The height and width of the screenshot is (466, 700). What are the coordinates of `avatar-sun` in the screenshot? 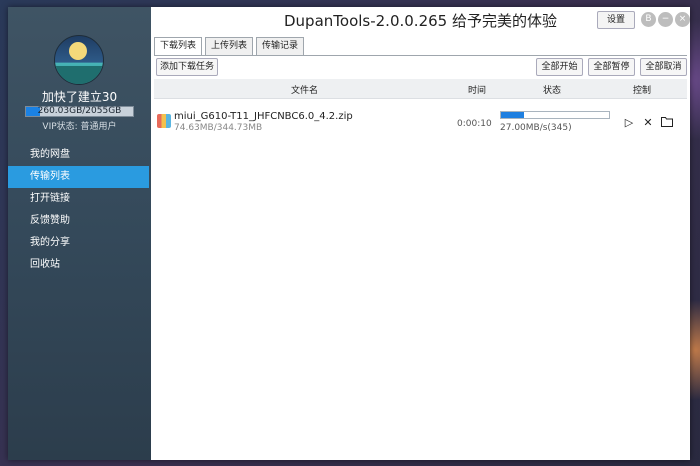 It's located at (78, 51).